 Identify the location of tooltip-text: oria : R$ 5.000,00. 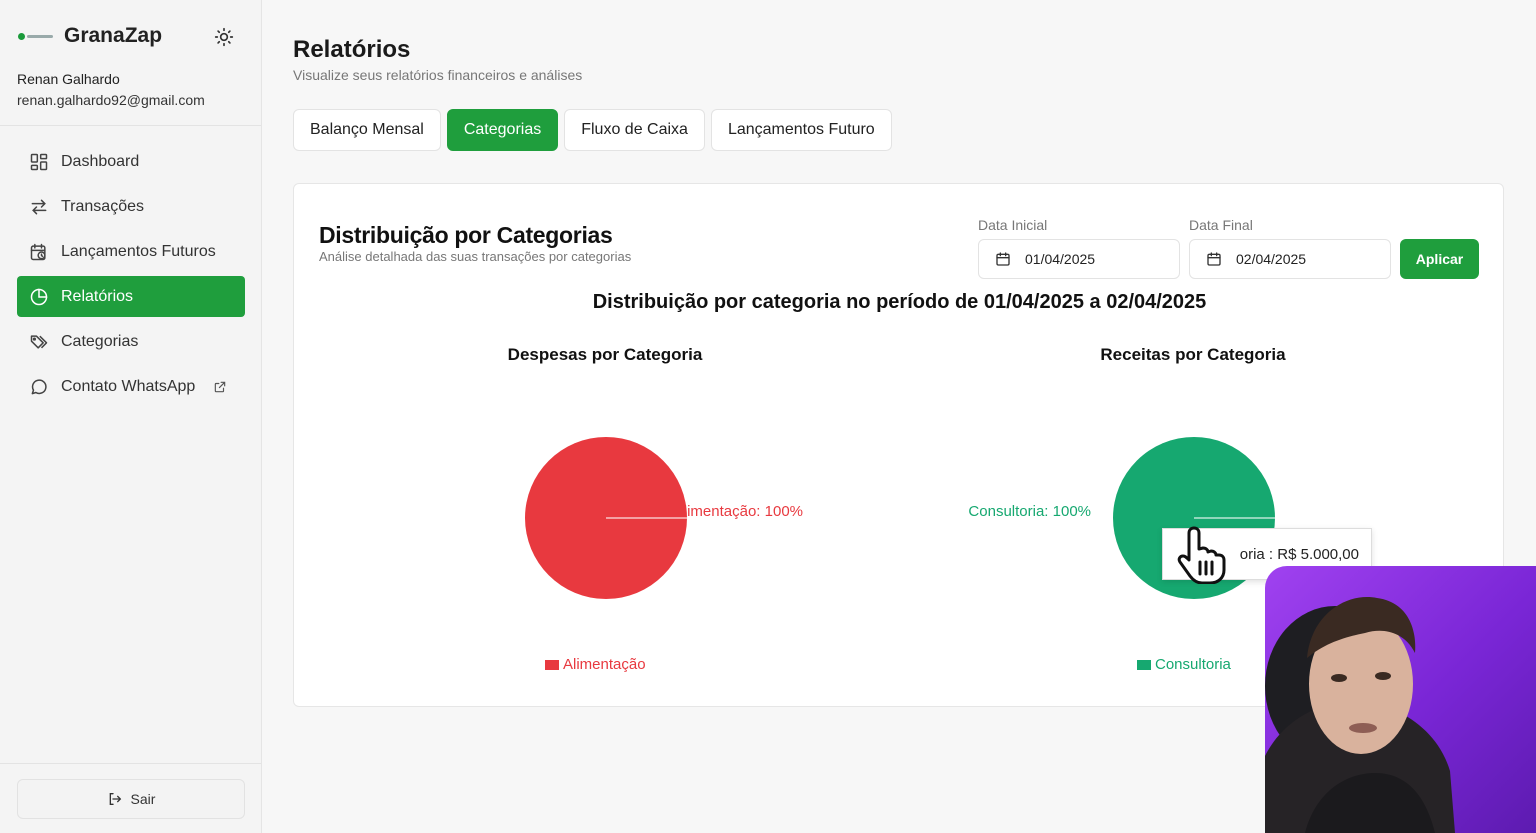
(1299, 554).